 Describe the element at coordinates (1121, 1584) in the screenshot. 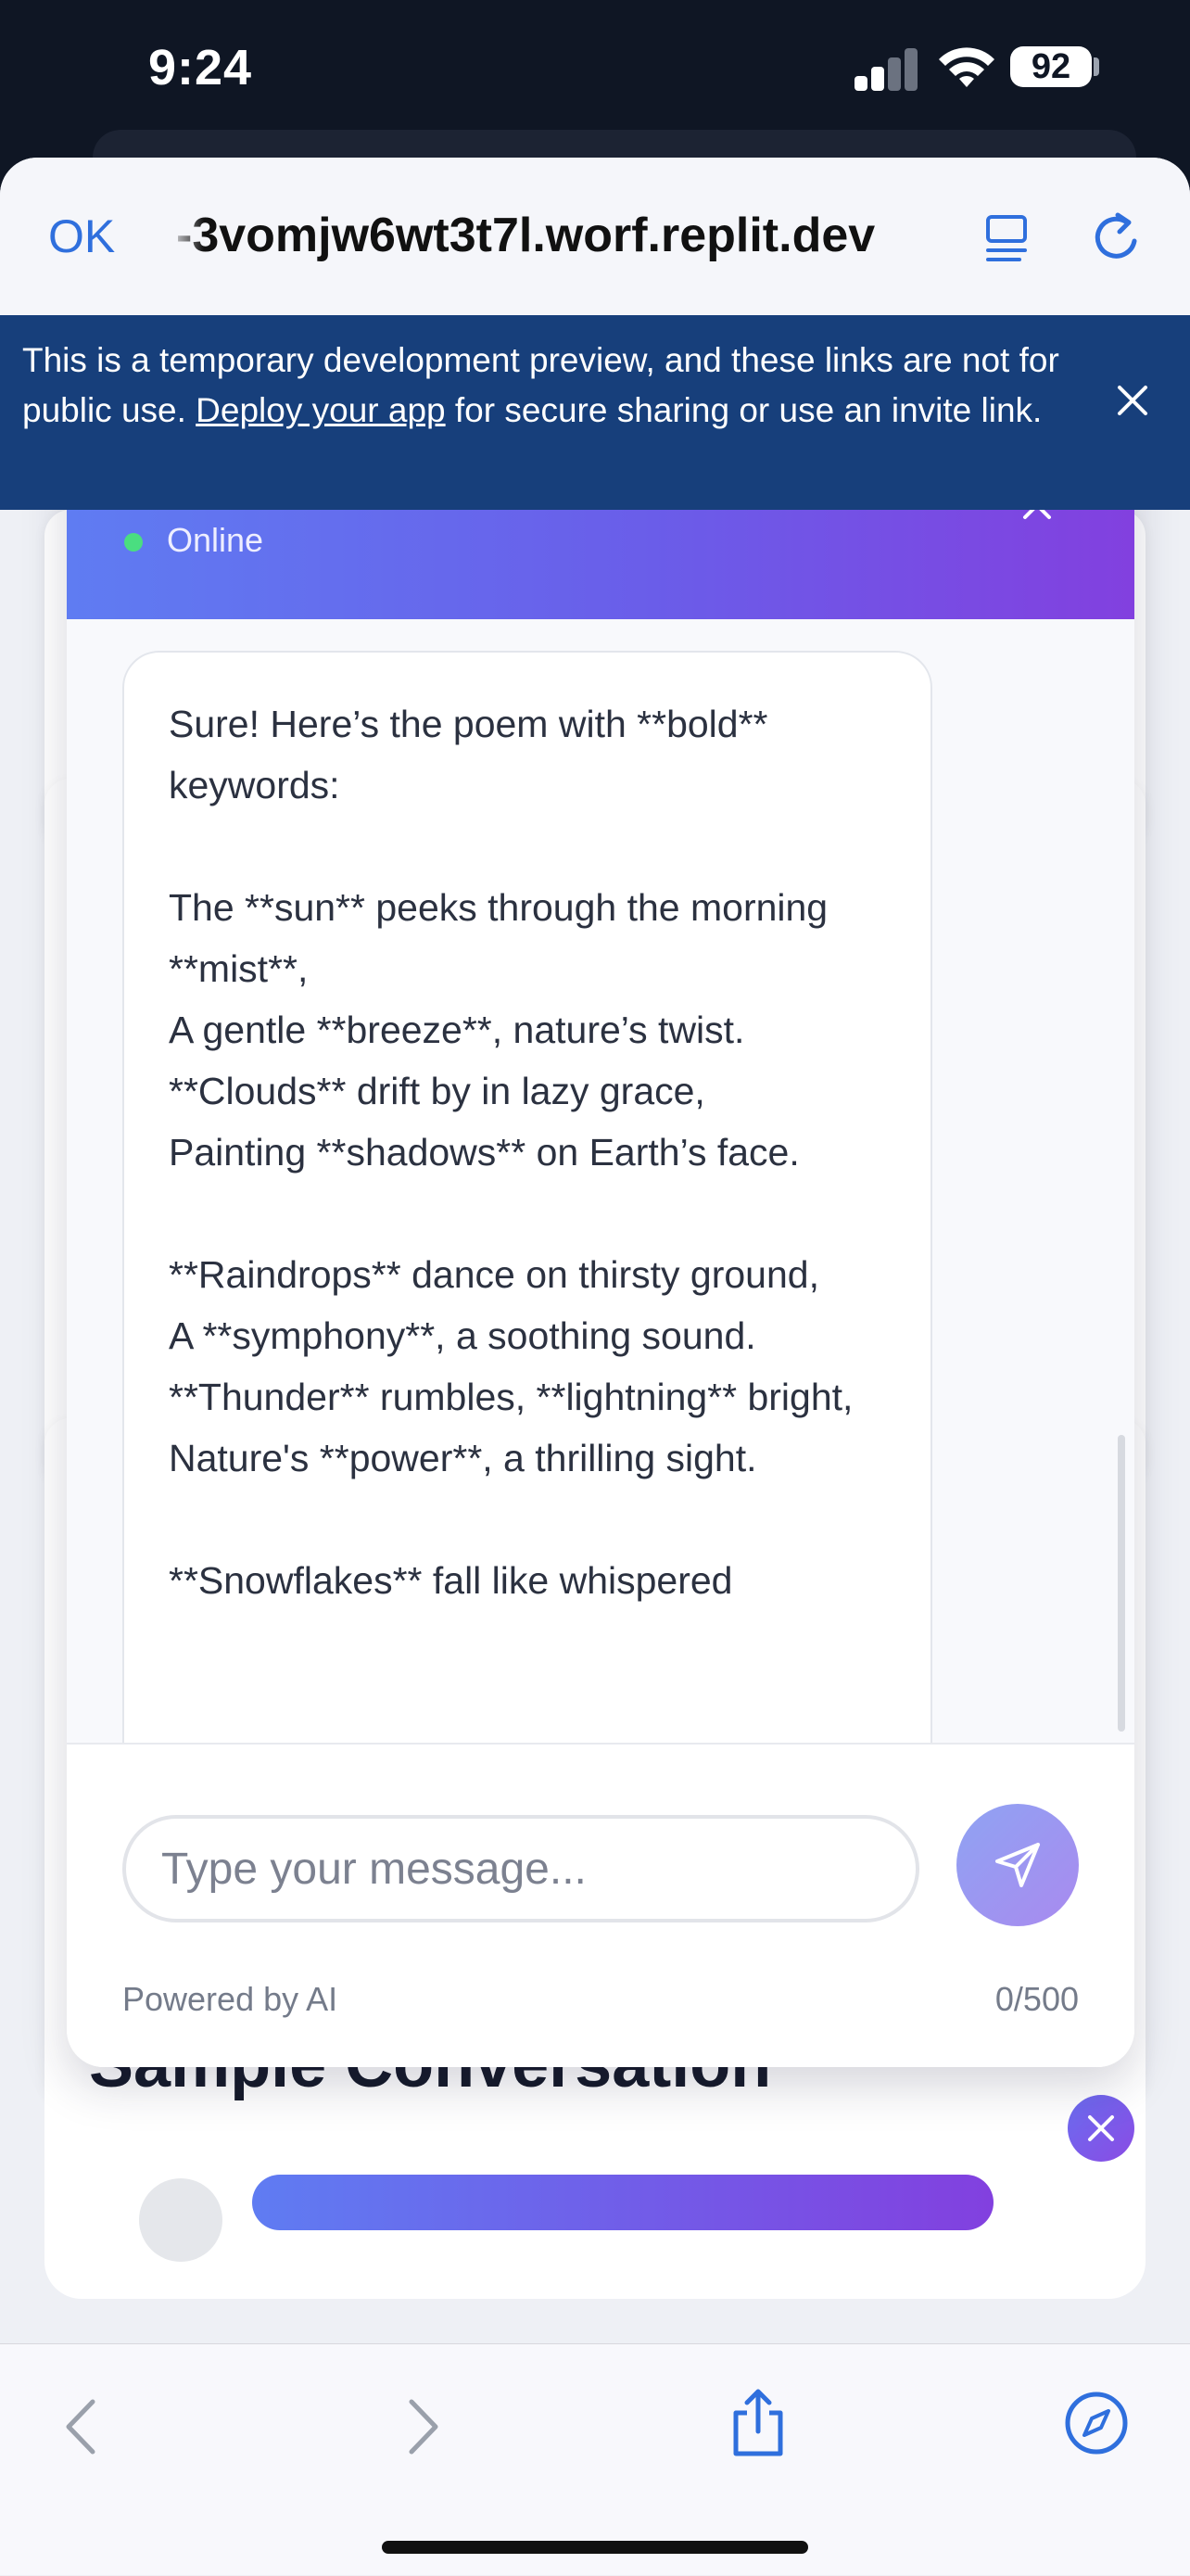

I see `scrollbar` at that location.